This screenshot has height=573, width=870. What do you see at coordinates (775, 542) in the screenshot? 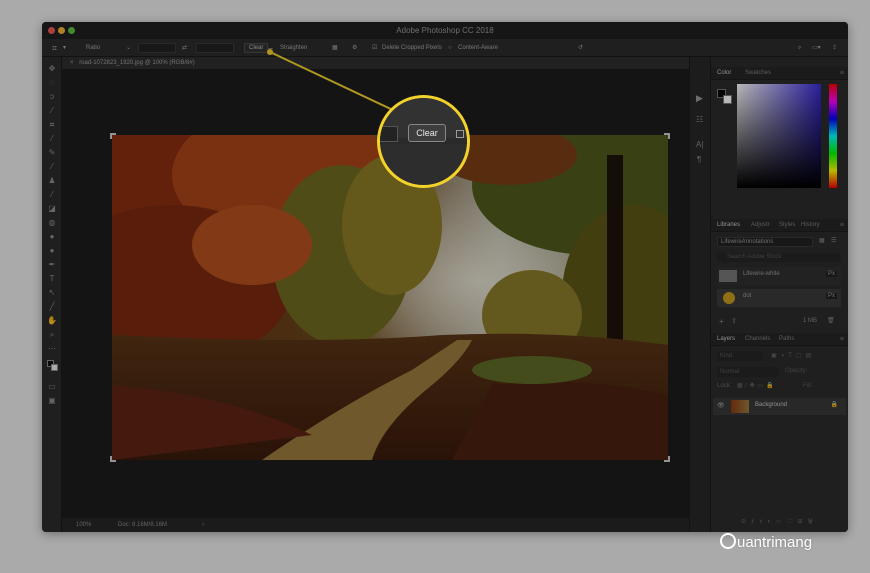
I see `watermark-text: uantrimang` at bounding box center [775, 542].